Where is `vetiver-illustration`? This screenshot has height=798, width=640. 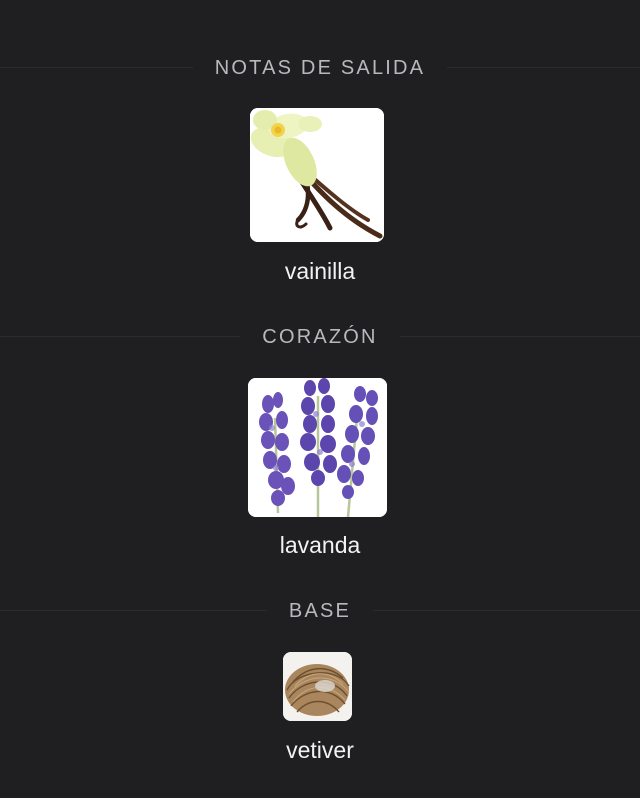 vetiver-illustration is located at coordinates (317, 686).